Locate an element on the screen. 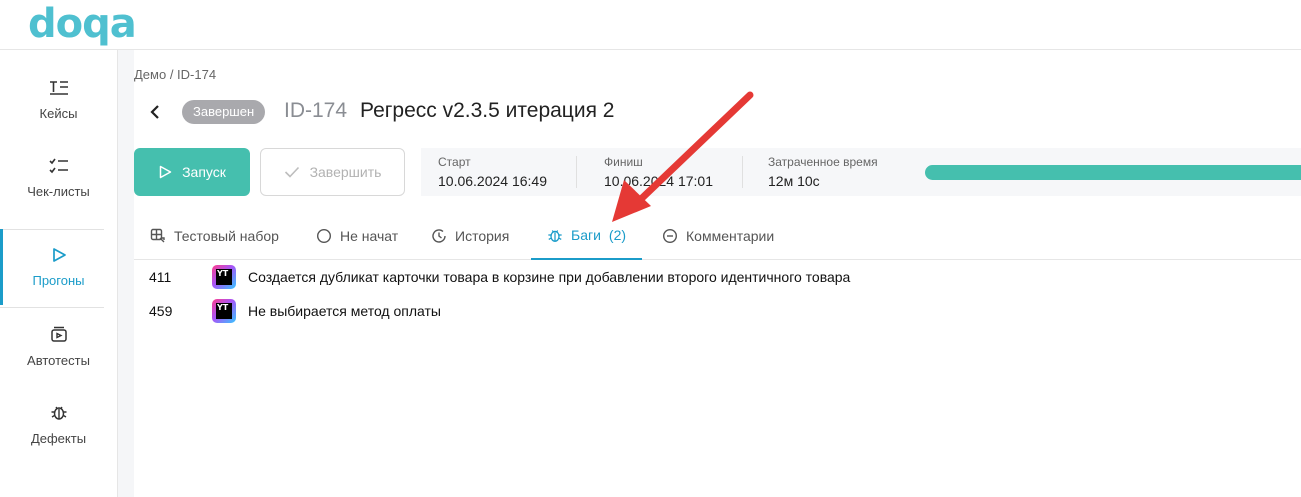  tab-history: История is located at coordinates (470, 236).